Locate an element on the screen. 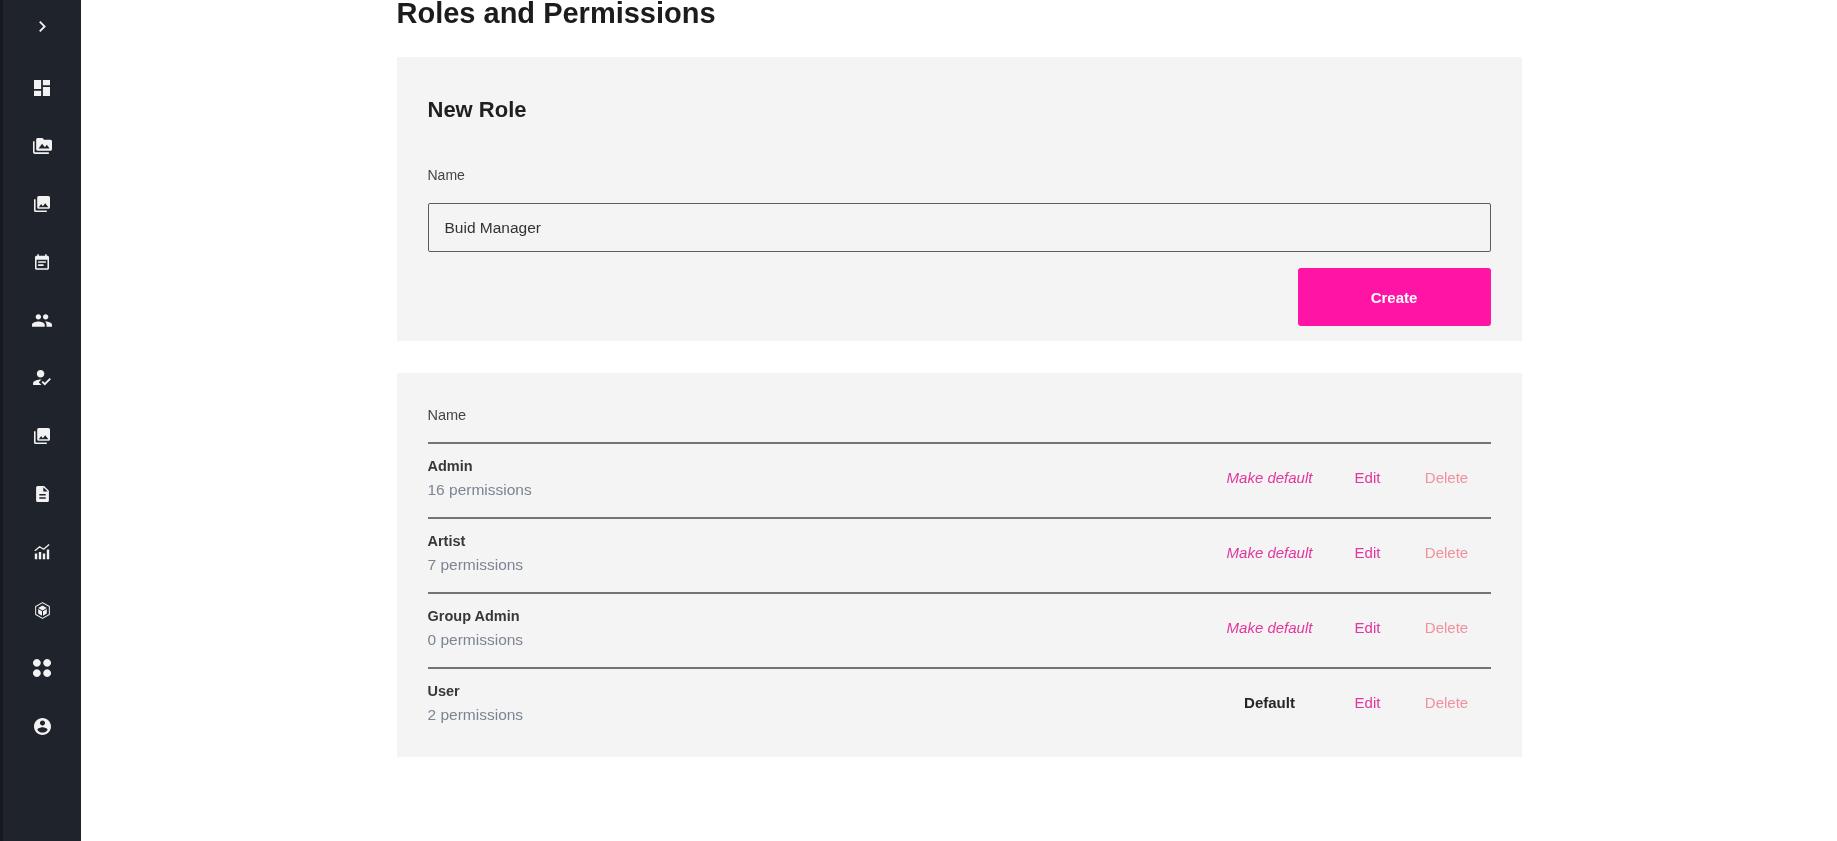 The image size is (1837, 841). default-label: Default is located at coordinates (1269, 703).